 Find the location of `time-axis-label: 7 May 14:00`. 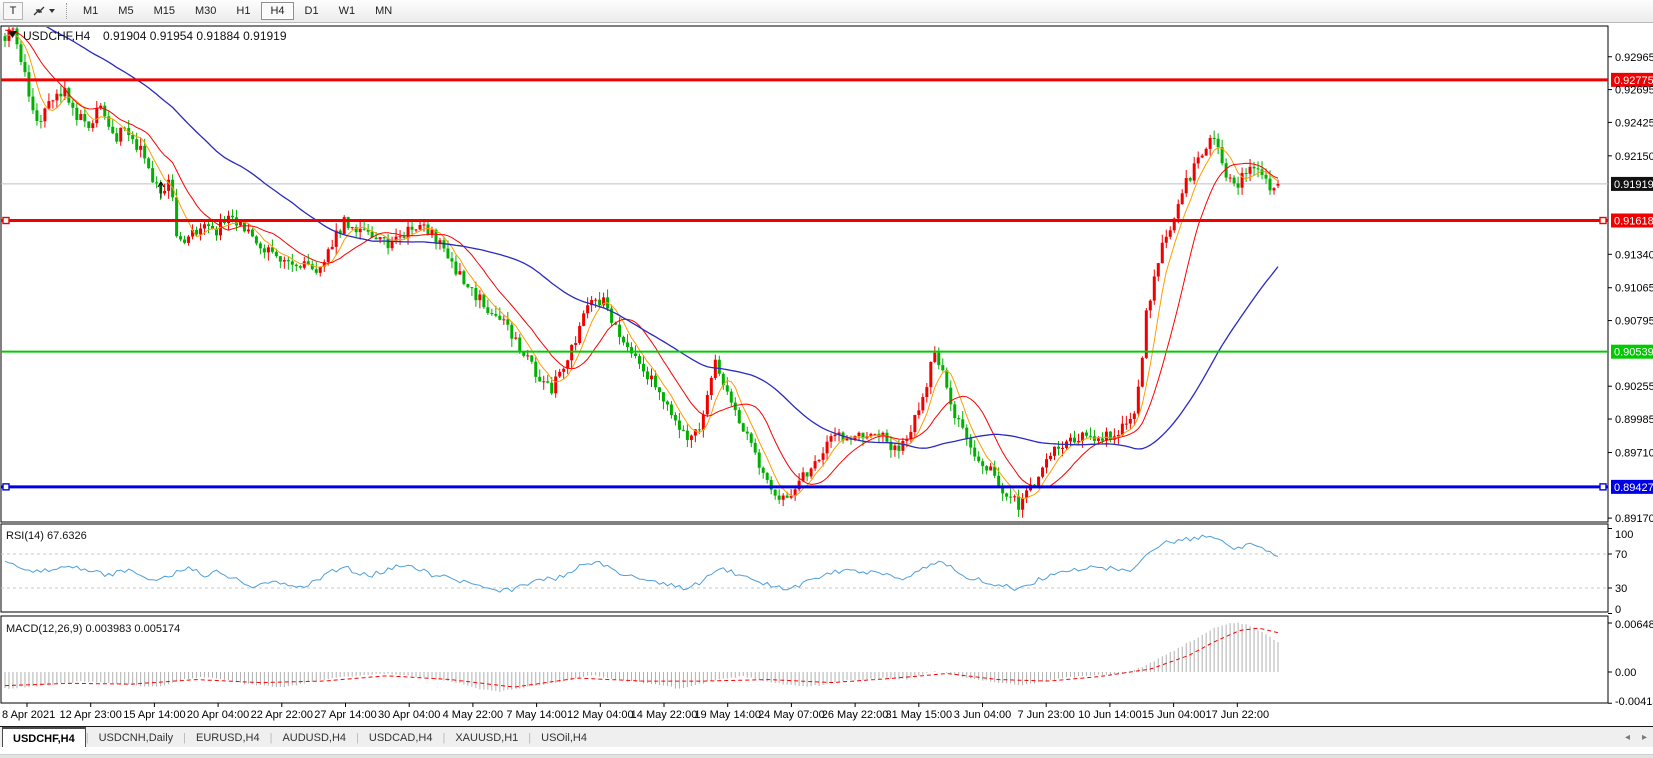

time-axis-label: 7 May 14:00 is located at coordinates (536, 715).